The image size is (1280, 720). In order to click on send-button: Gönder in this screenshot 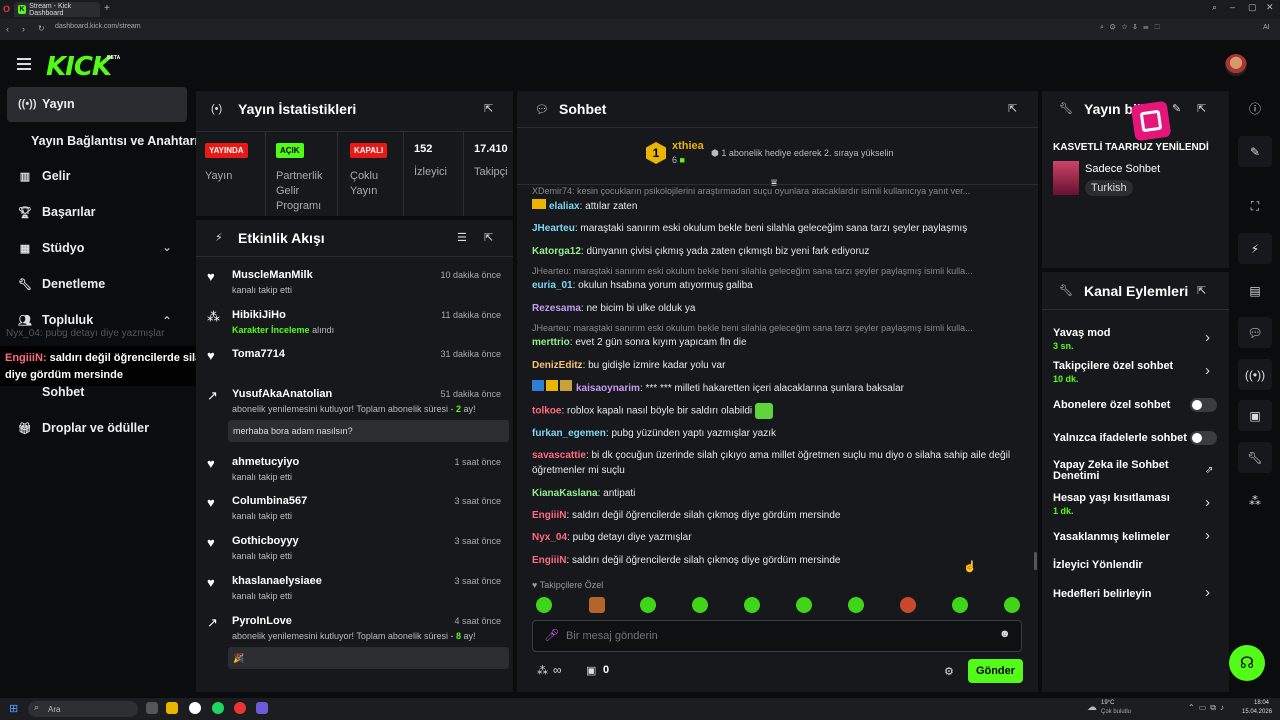, I will do `click(995, 671)`.